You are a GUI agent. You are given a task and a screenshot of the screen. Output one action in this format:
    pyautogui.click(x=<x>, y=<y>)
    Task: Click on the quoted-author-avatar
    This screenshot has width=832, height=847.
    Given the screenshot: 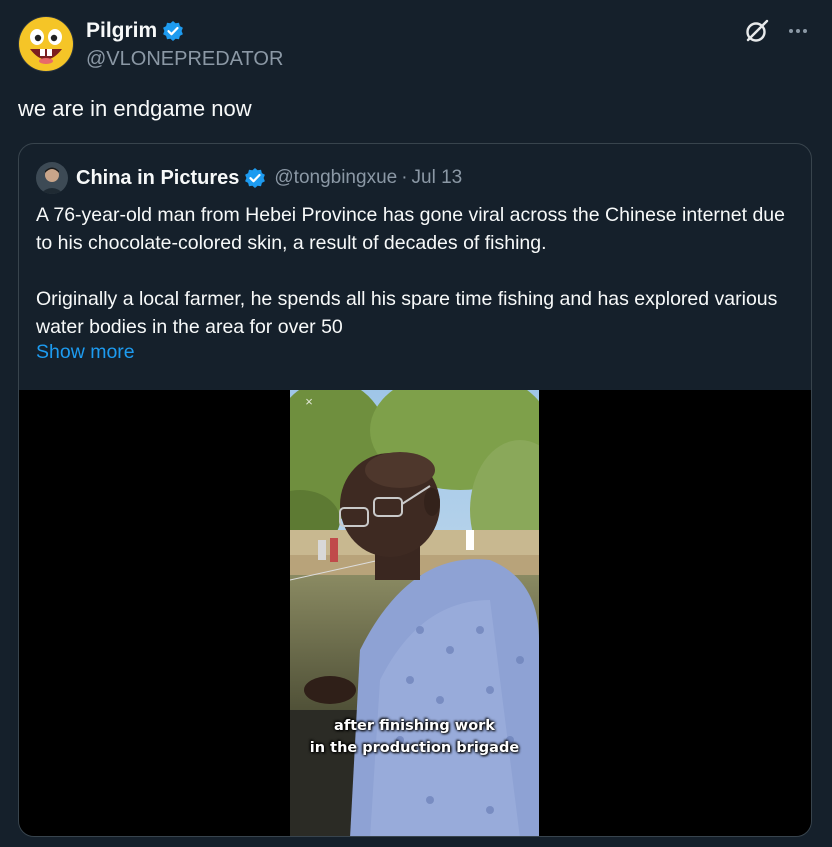 What is the action you would take?
    pyautogui.click(x=52, y=178)
    